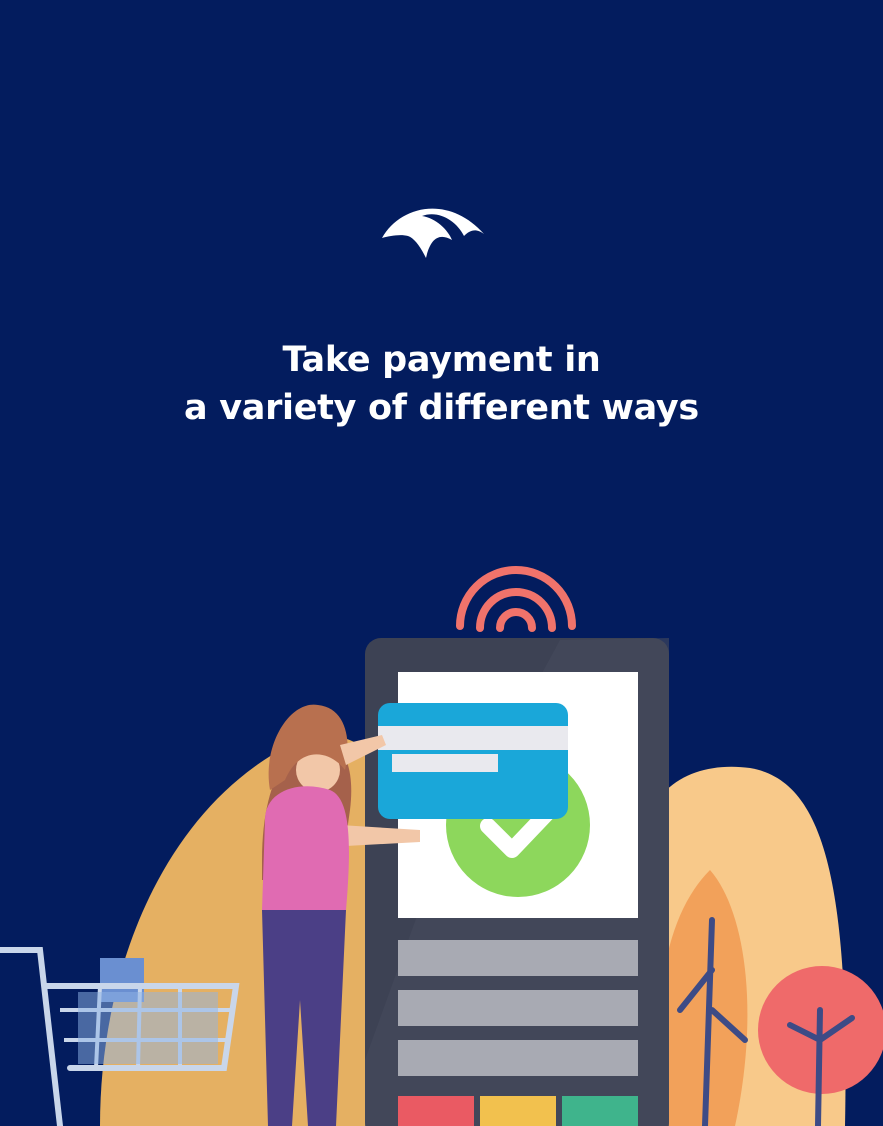 The image size is (883, 1126). I want to click on headline-line-1: Take payment in, so click(441, 360).